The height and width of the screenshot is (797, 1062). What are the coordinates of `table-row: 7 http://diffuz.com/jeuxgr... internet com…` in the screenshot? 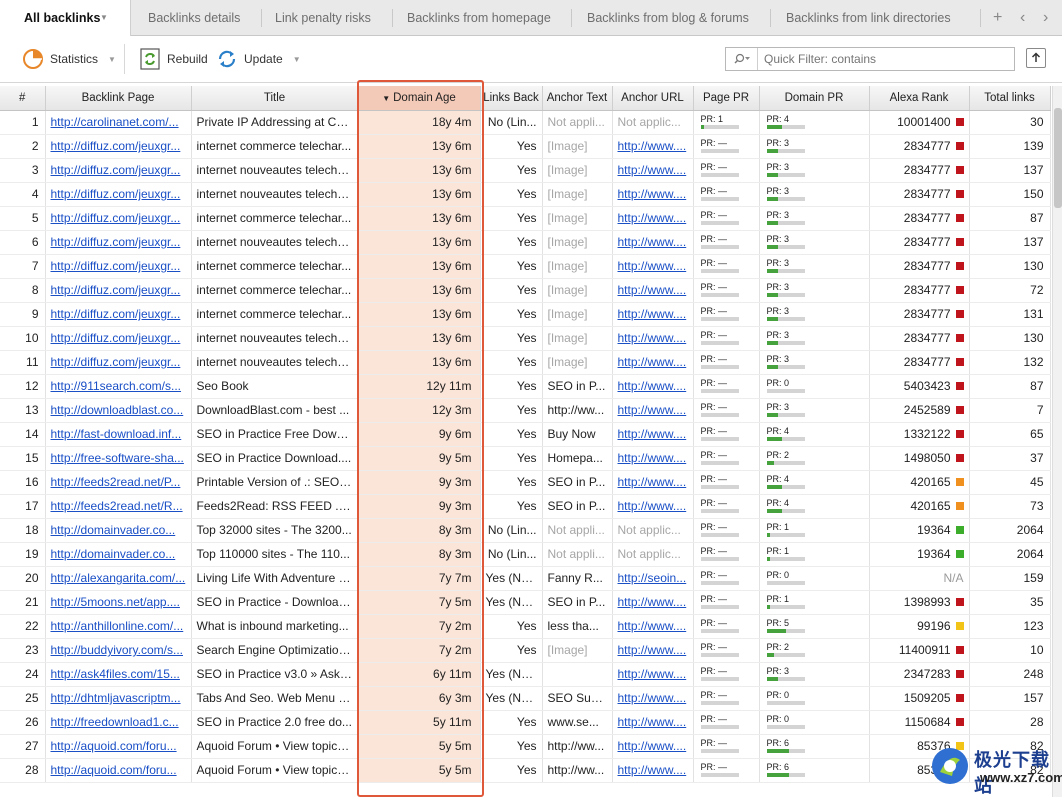 It's located at (525, 266).